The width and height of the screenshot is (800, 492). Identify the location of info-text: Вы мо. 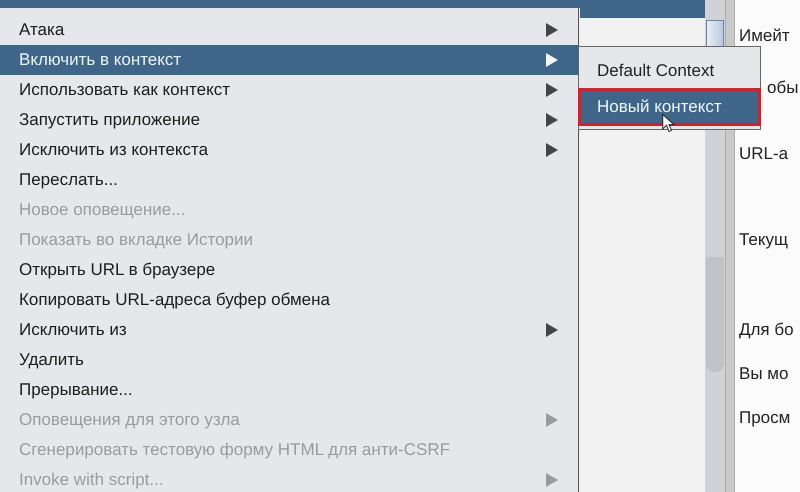
(764, 374).